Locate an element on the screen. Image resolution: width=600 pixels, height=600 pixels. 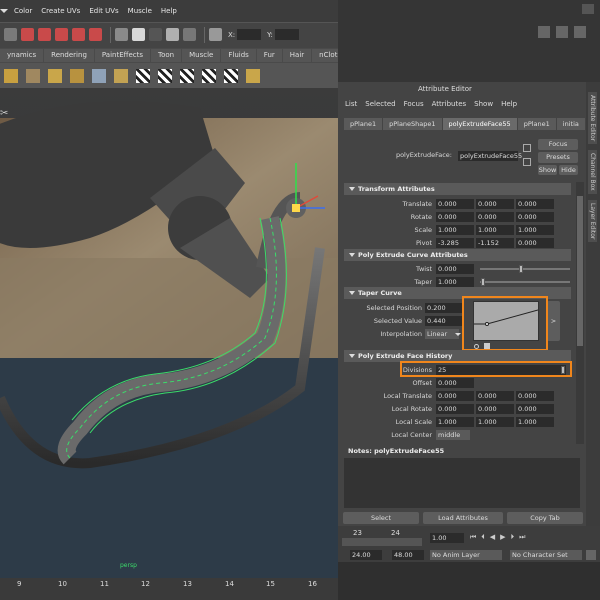
copy-tab-button: Copy Tab is located at coordinates (545, 518).